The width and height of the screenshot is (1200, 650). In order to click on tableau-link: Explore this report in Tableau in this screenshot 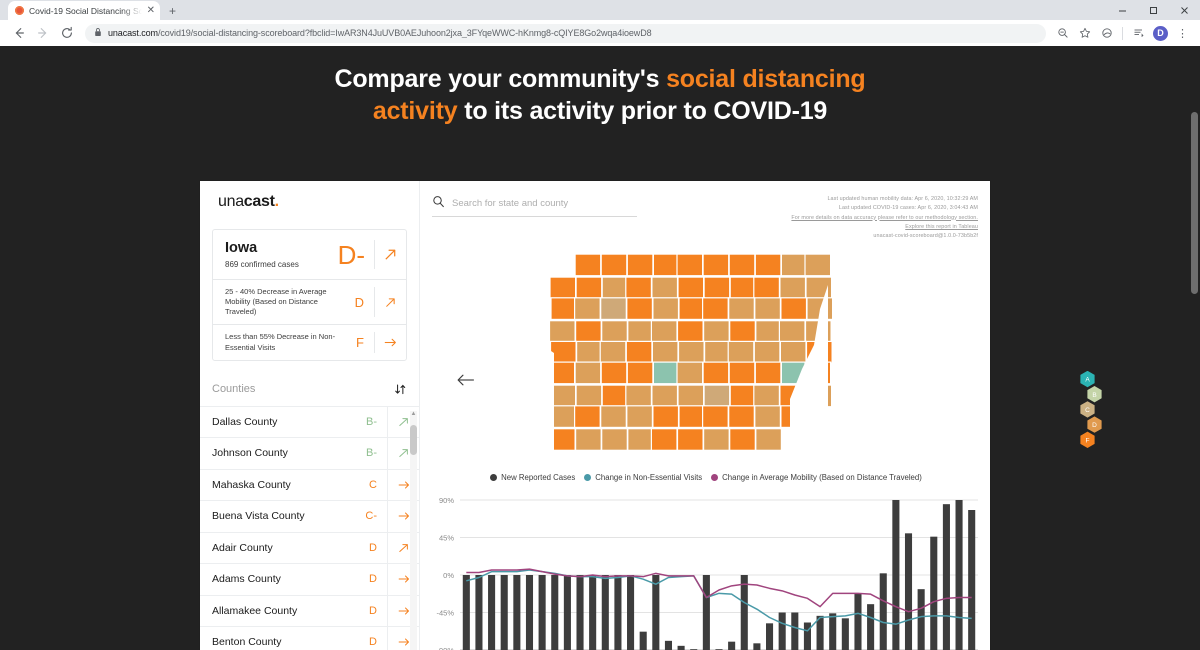, I will do `click(812, 227)`.